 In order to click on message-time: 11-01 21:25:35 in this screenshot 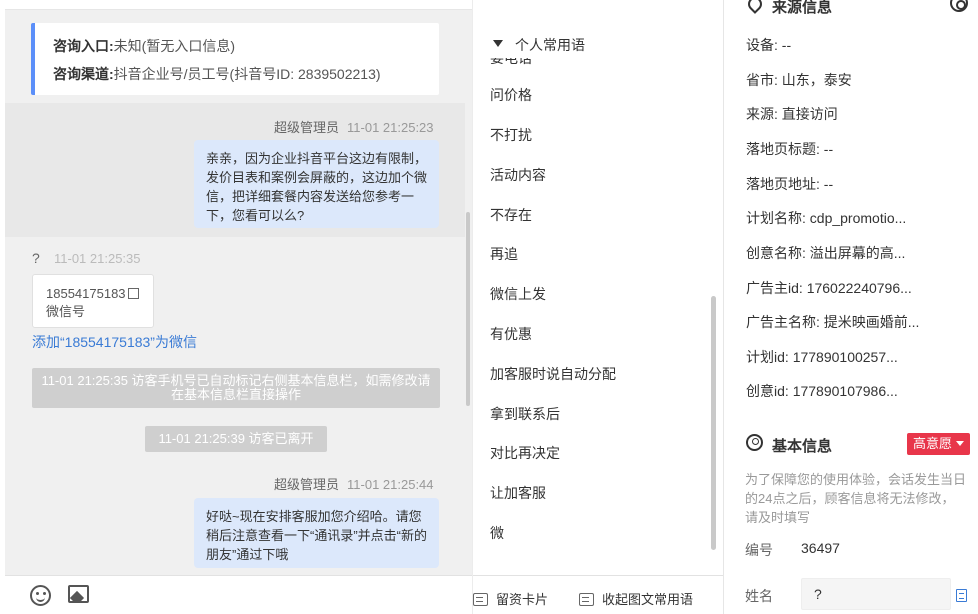, I will do `click(97, 258)`.